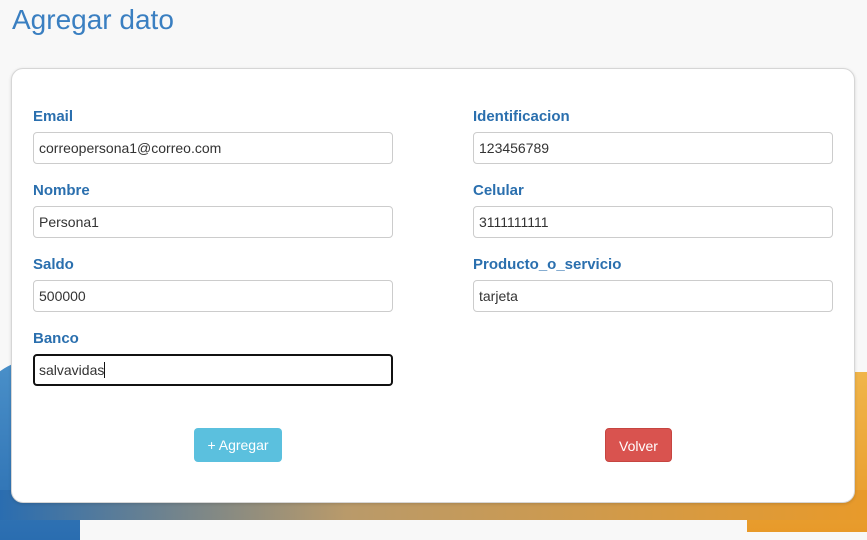 This screenshot has height=540, width=867. Describe the element at coordinates (653, 296) in the screenshot. I see `producto-input: tarjeta` at that location.